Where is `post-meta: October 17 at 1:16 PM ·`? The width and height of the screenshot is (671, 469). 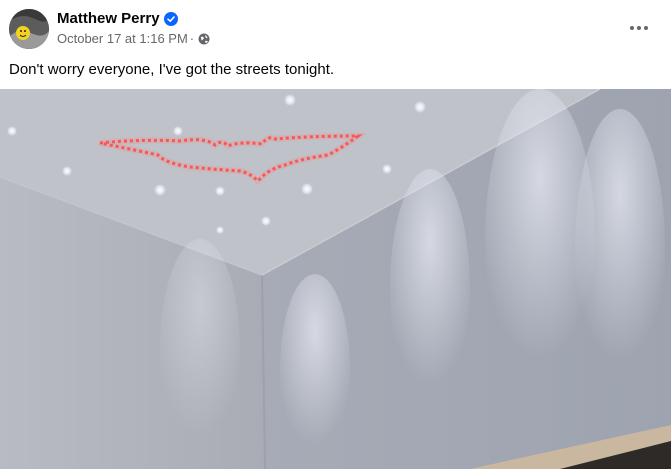 post-meta: October 17 at 1:16 PM · is located at coordinates (133, 38).